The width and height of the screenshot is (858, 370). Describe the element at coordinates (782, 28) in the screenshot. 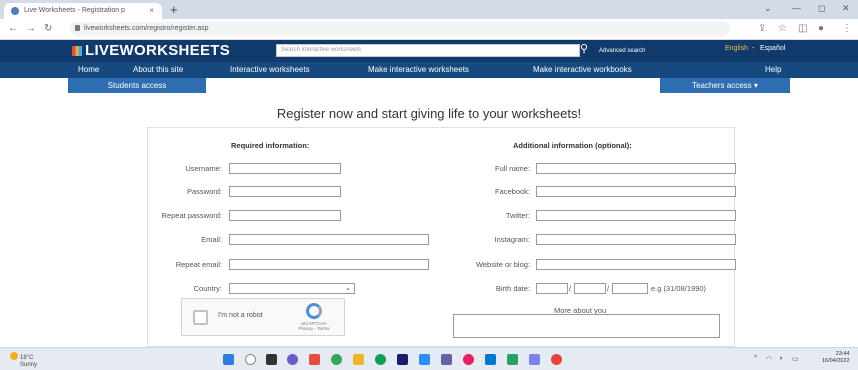

I see `star-icon: ☆` at that location.